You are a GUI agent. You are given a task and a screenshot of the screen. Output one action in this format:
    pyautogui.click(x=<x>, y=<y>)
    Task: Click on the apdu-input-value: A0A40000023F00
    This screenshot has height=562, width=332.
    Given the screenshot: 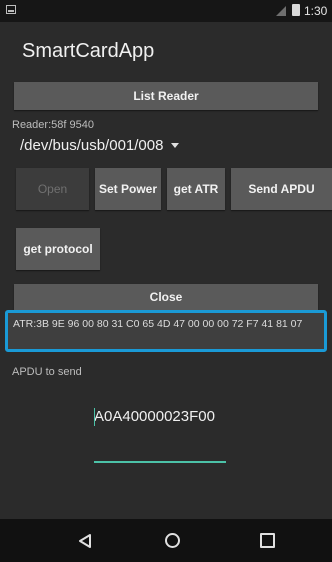 What is the action you would take?
    pyautogui.click(x=154, y=416)
    